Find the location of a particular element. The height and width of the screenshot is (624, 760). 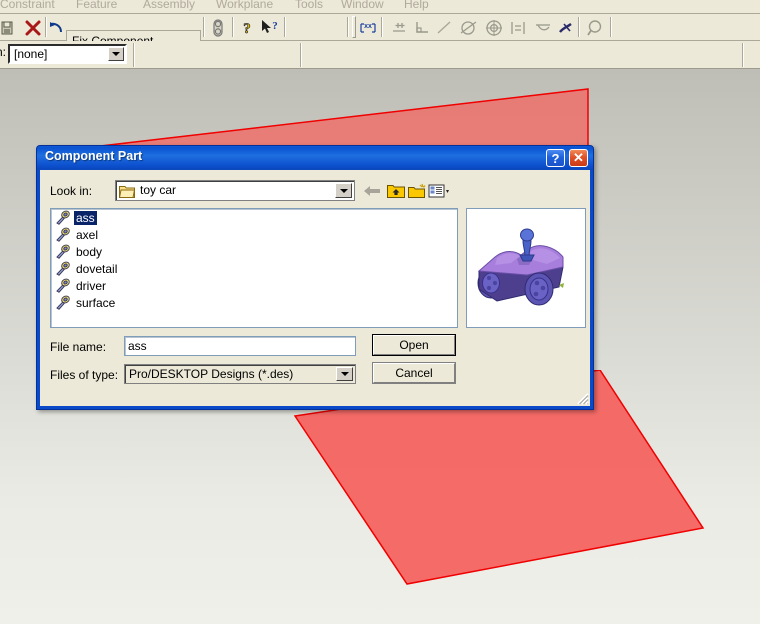

add-point-icon is located at coordinates (399, 27).